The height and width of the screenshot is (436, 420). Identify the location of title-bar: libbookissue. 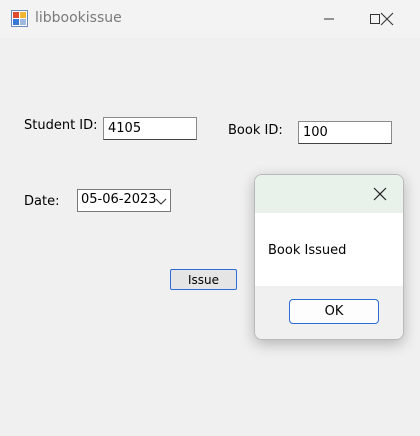
(210, 19).